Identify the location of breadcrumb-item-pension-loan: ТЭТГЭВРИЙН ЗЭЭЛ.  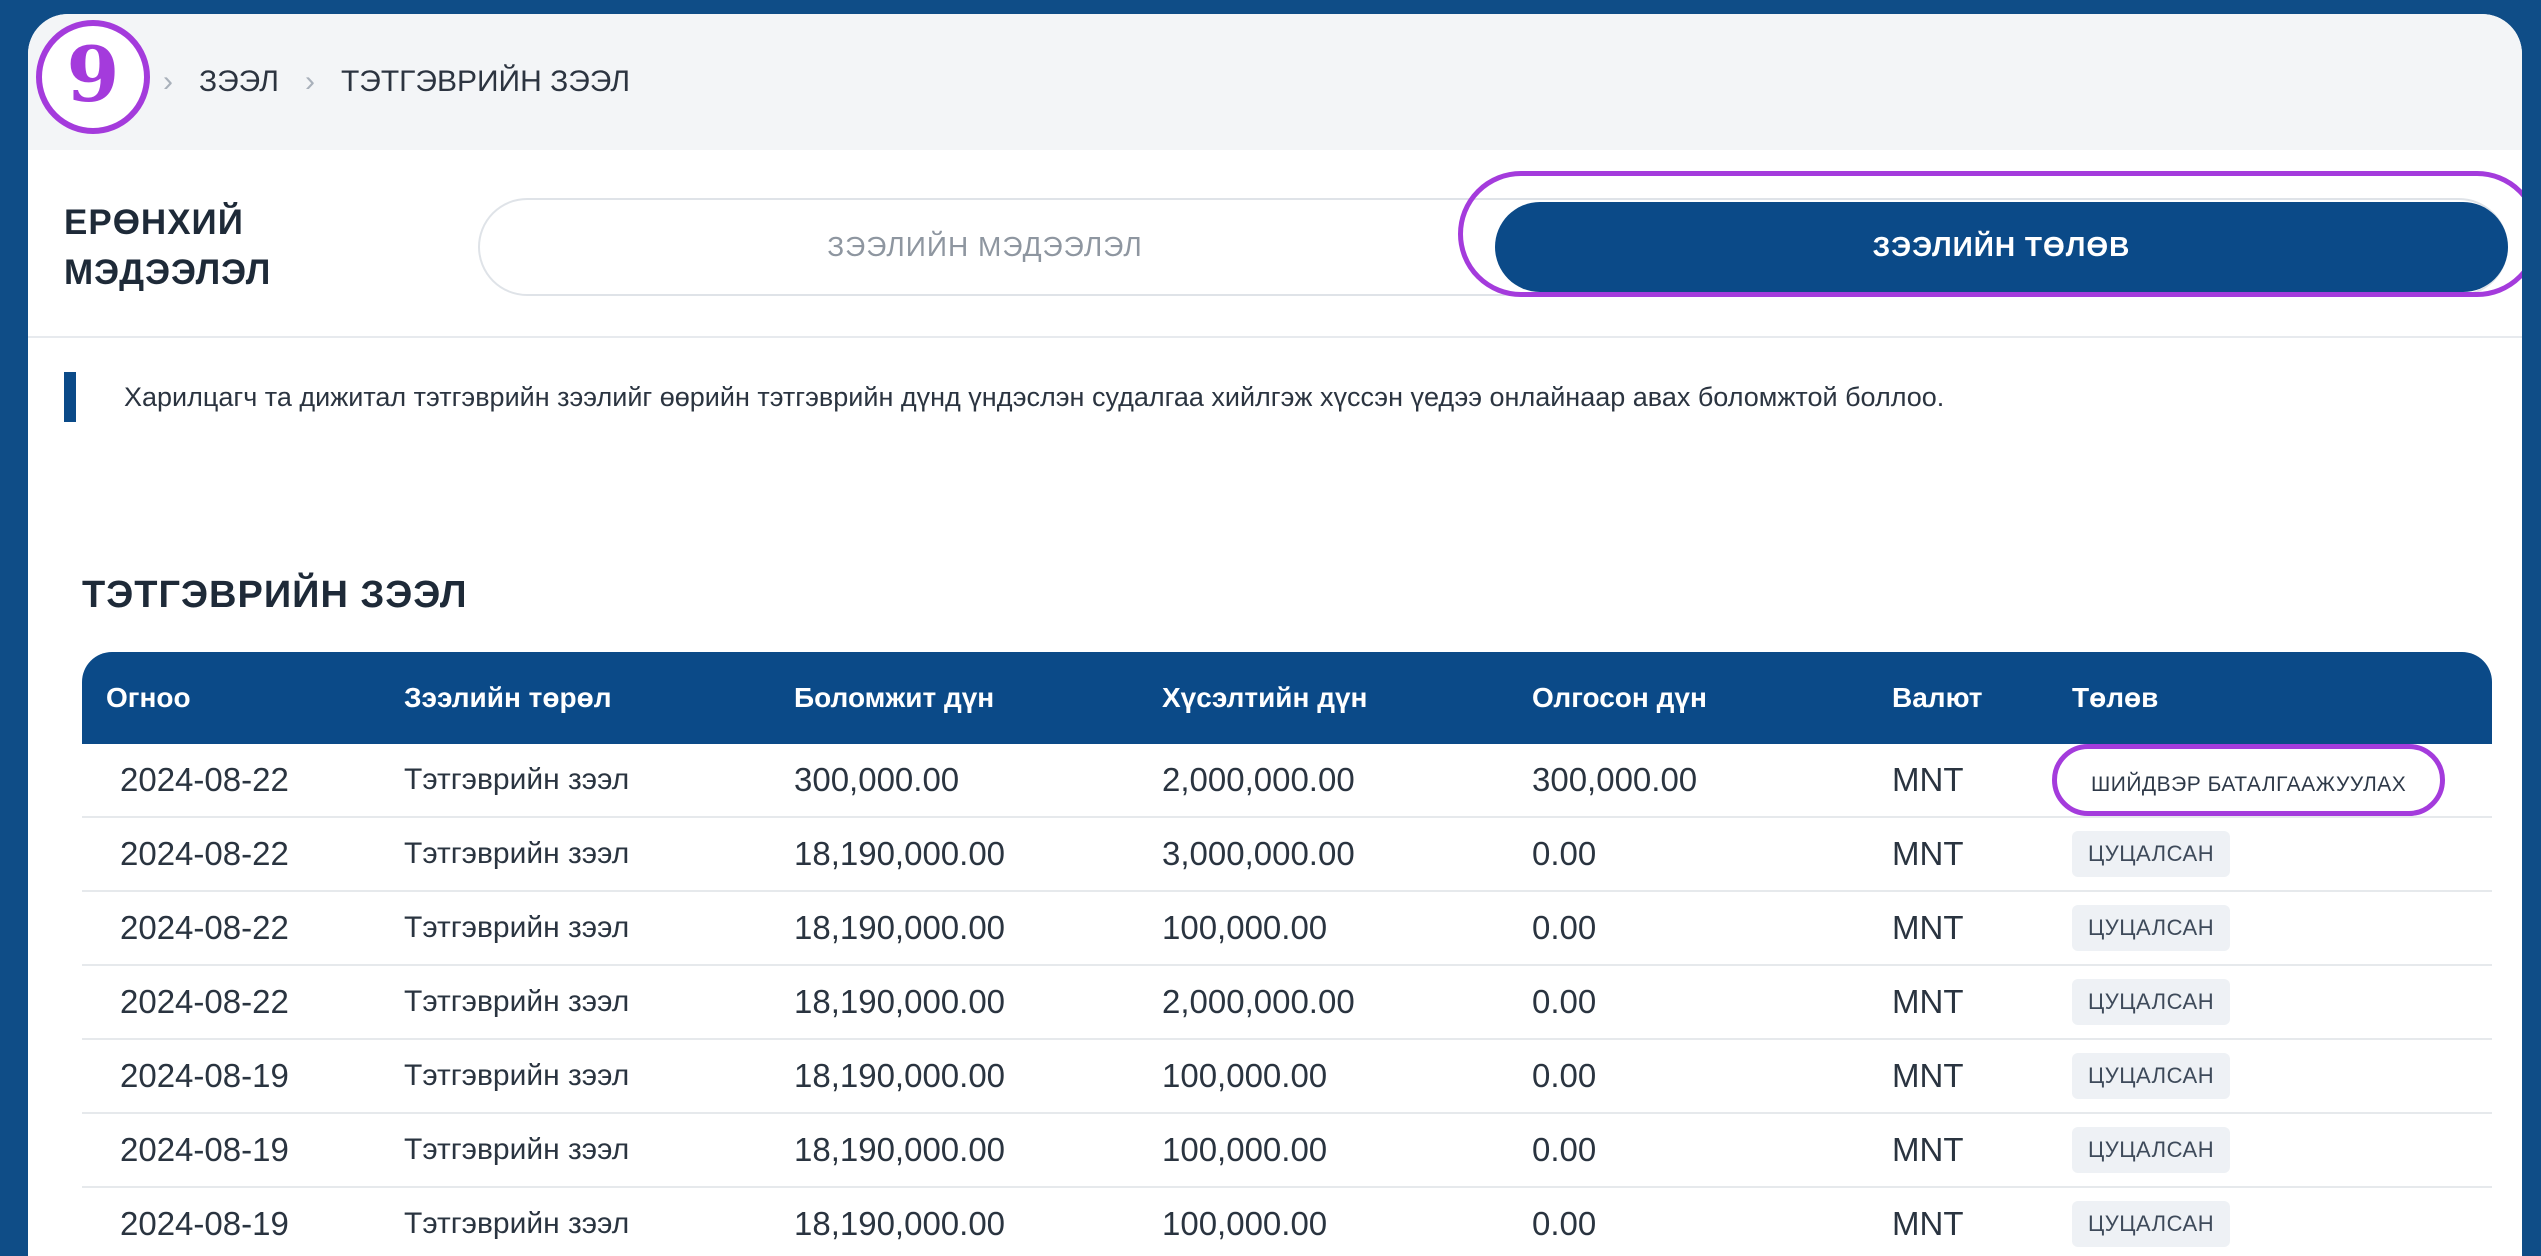
(485, 82).